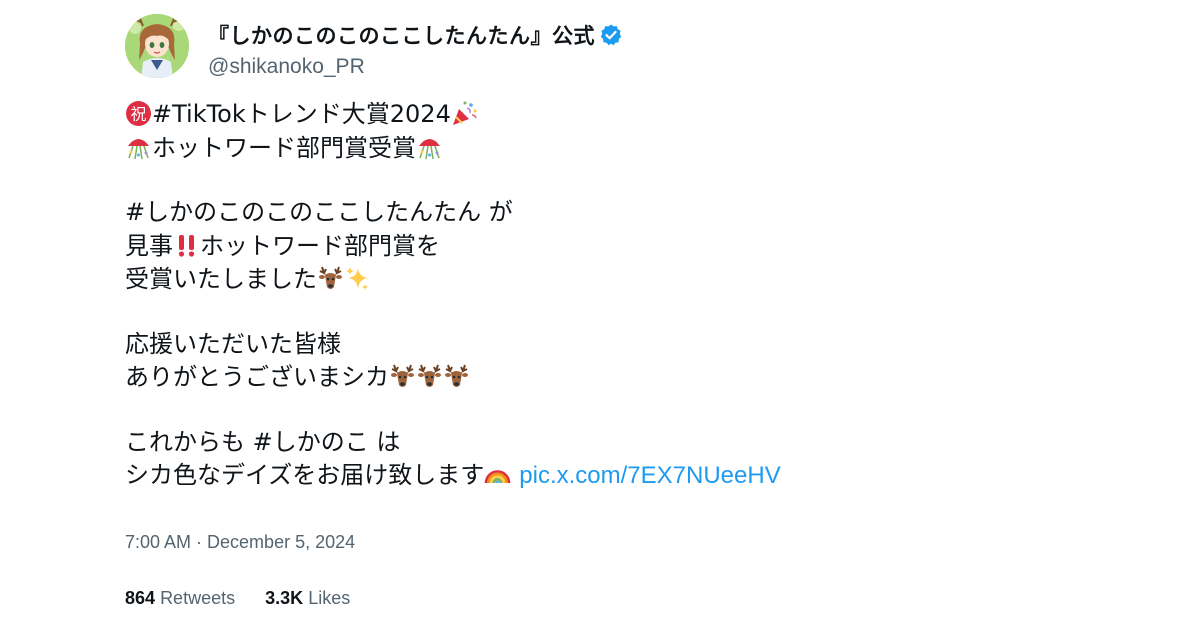 This screenshot has width=1200, height=627. I want to click on tweet-line-6-text: 受賞いたしました, so click(221, 279).